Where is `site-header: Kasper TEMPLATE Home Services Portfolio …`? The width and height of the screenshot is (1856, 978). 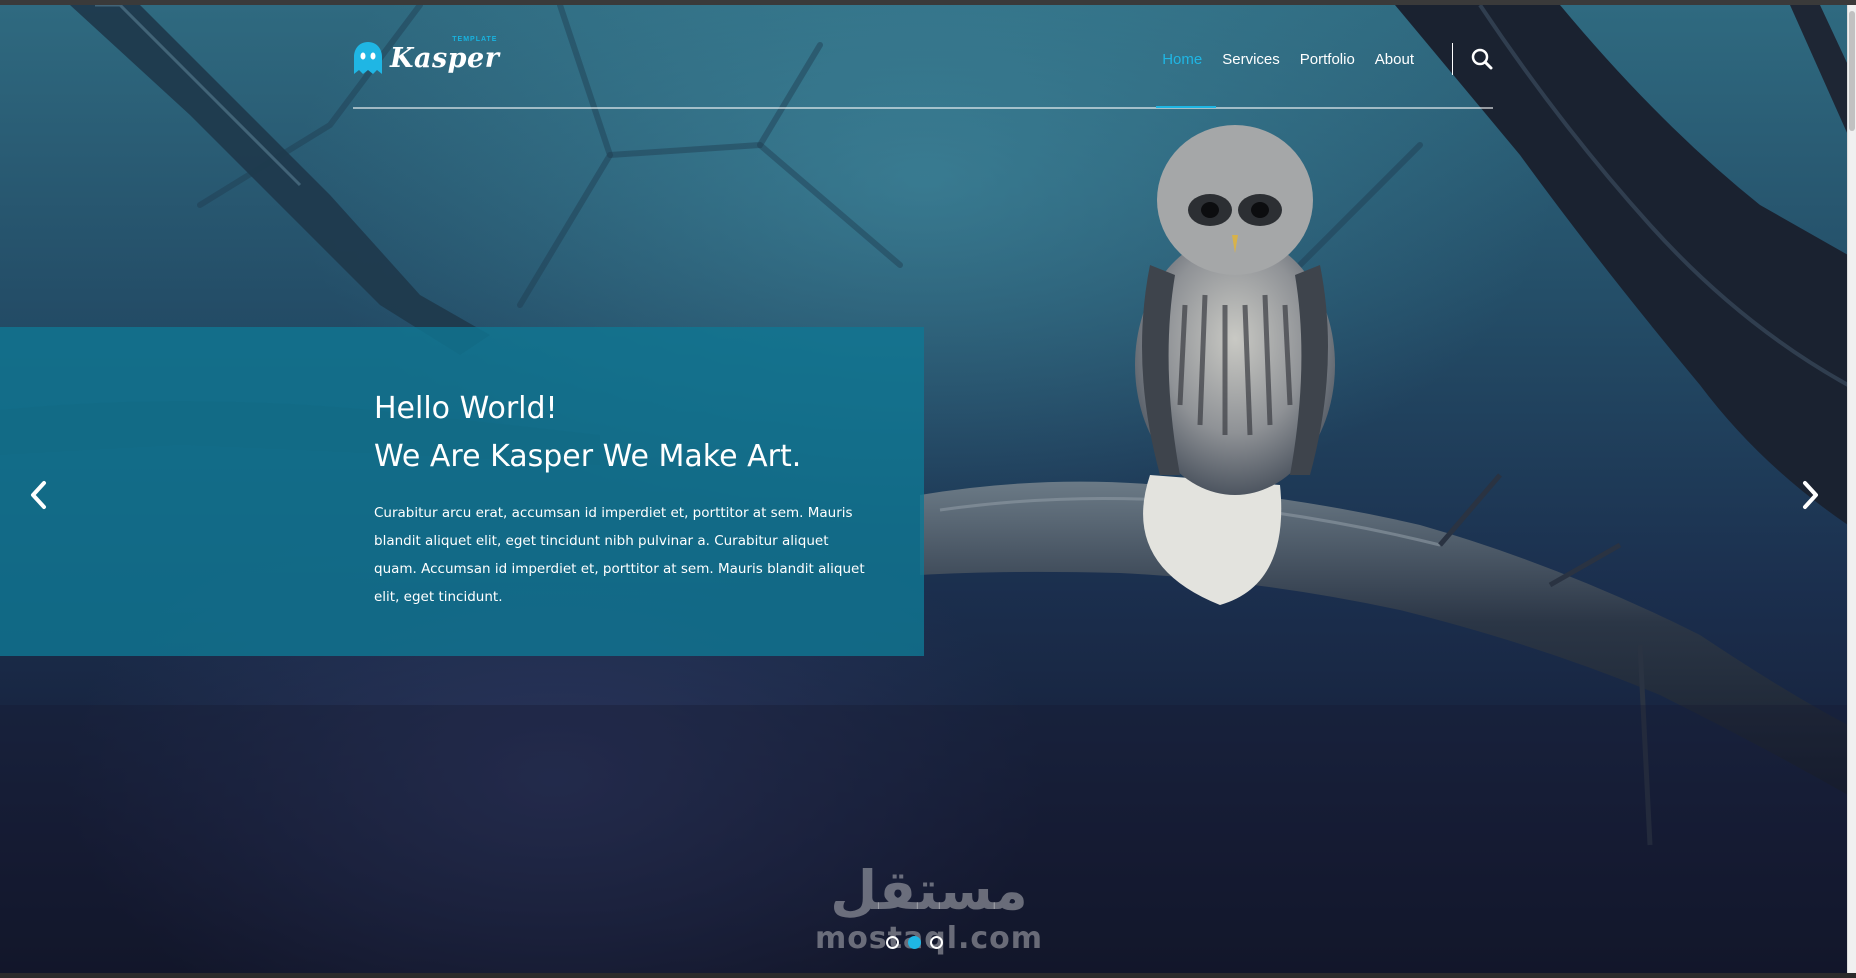 site-header: Kasper TEMPLATE Home Services Portfolio … is located at coordinates (923, 71).